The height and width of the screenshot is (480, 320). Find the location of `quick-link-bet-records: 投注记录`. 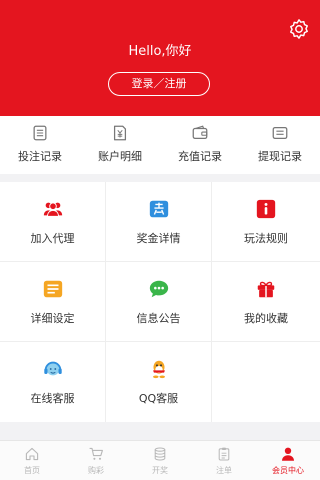

quick-link-bet-records: 投注记录 is located at coordinates (40, 145).